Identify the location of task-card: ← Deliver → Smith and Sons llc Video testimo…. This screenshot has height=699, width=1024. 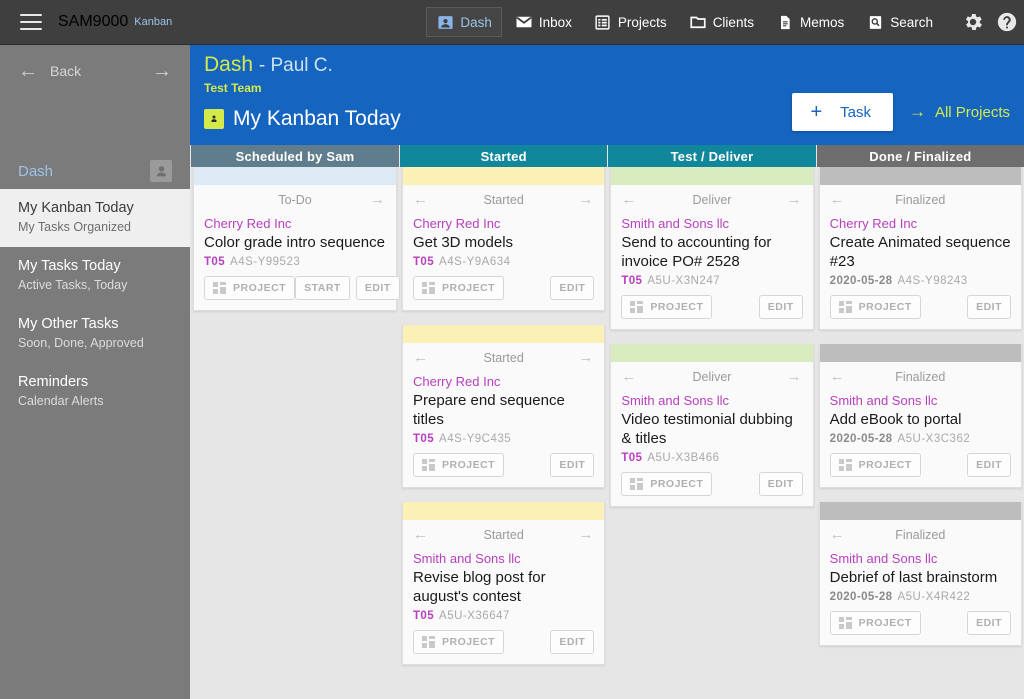
(712, 425).